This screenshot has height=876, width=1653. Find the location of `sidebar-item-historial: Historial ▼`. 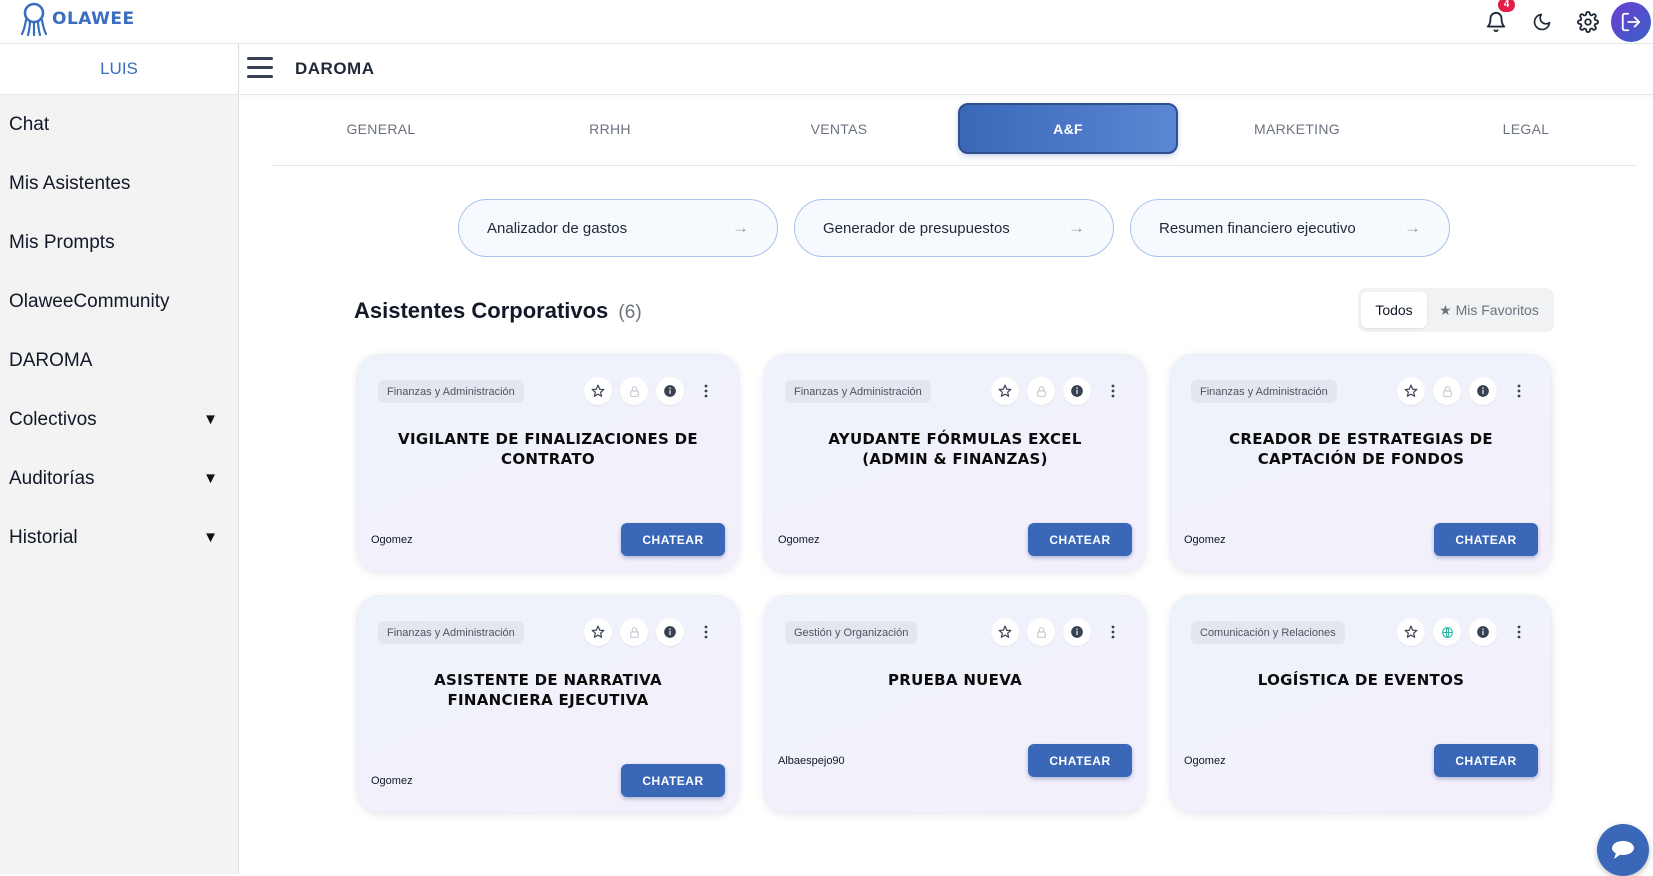

sidebar-item-historial: Historial ▼ is located at coordinates (119, 537).